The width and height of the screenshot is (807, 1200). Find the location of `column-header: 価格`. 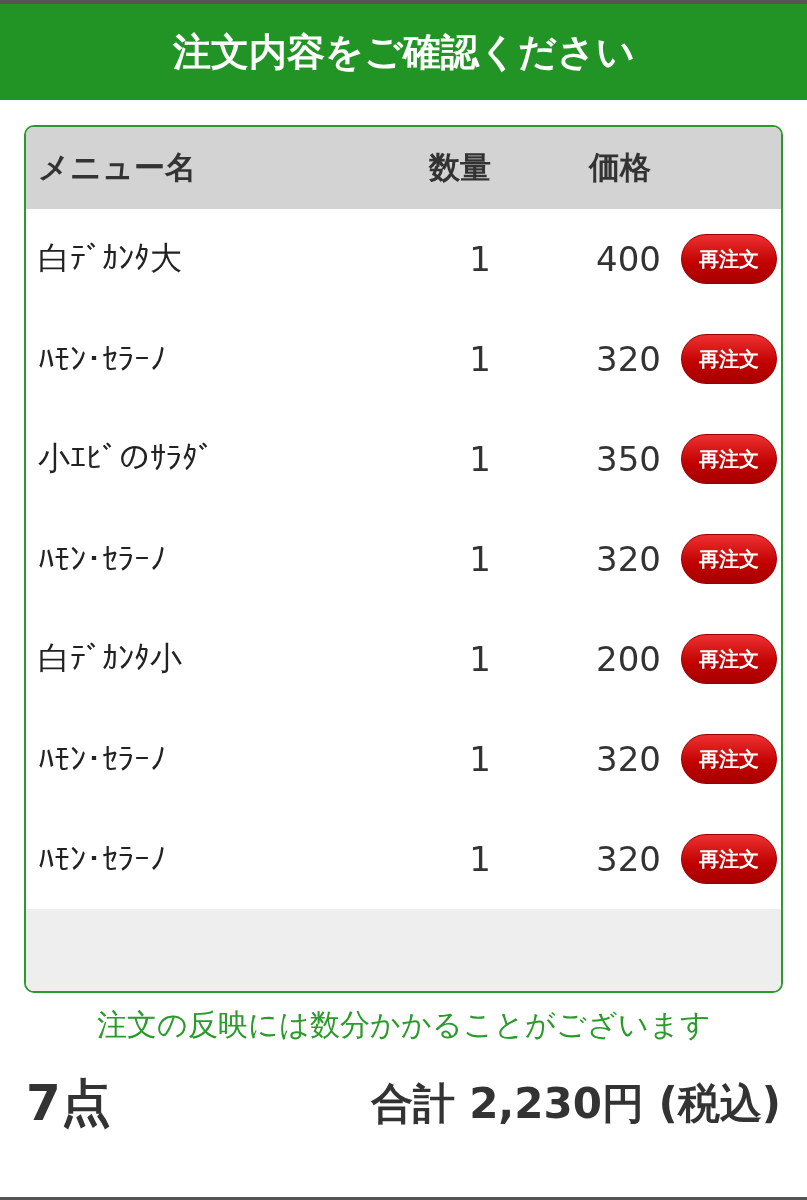

column-header: 価格 is located at coordinates (619, 167).